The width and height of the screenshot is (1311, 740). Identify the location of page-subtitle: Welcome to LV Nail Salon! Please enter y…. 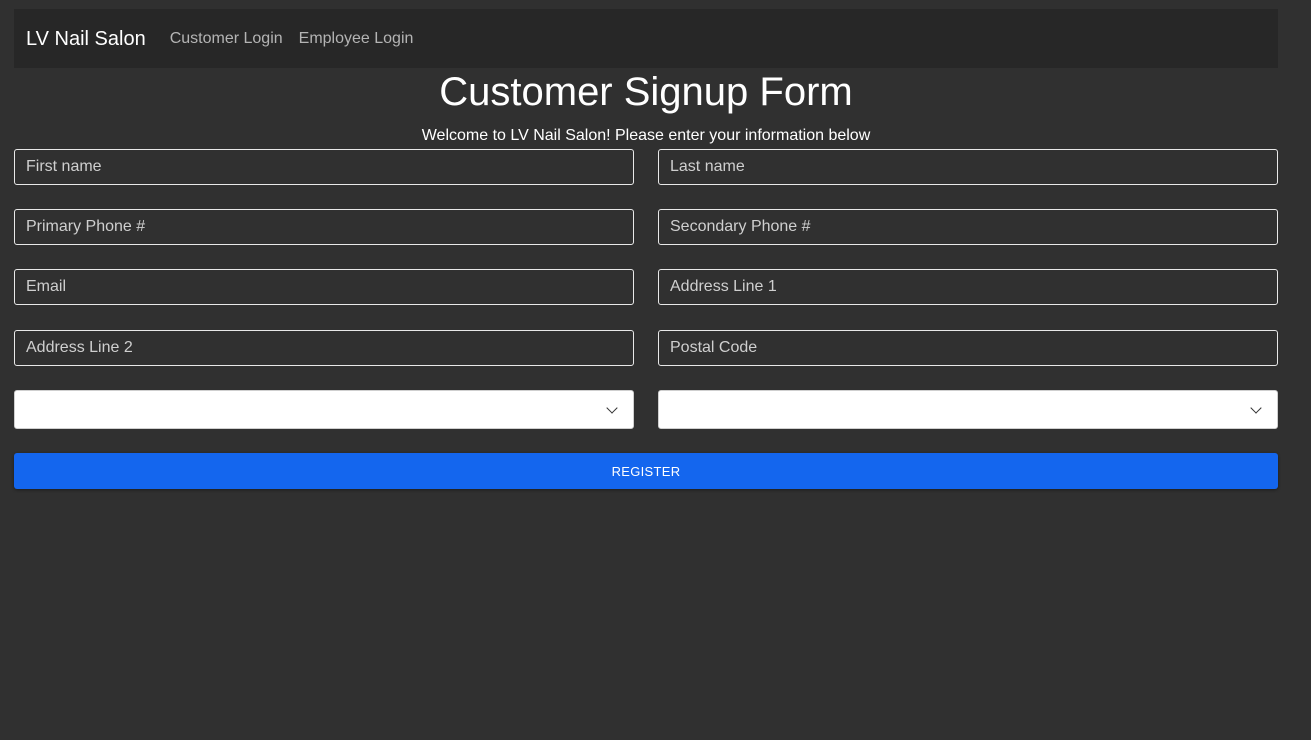
(646, 135).